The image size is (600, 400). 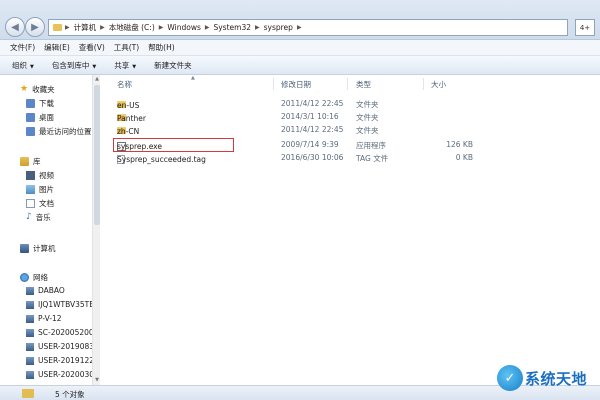 I want to click on forward-button: ▶, so click(x=35, y=27).